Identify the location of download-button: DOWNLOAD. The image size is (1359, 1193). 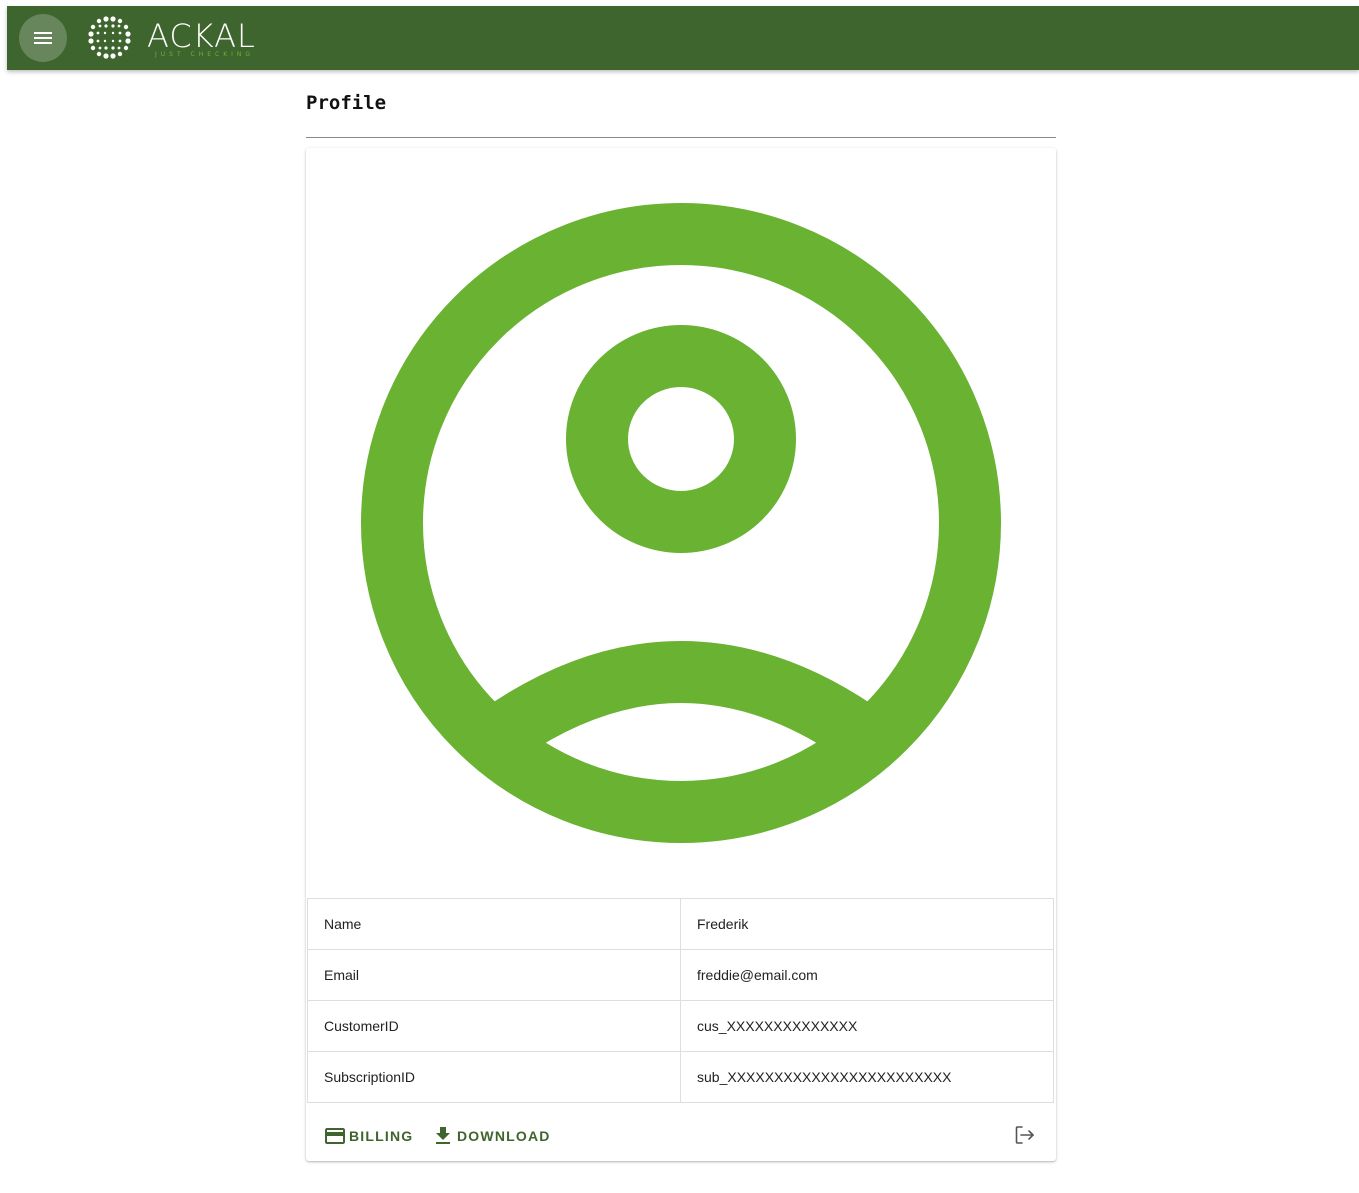
(491, 1136).